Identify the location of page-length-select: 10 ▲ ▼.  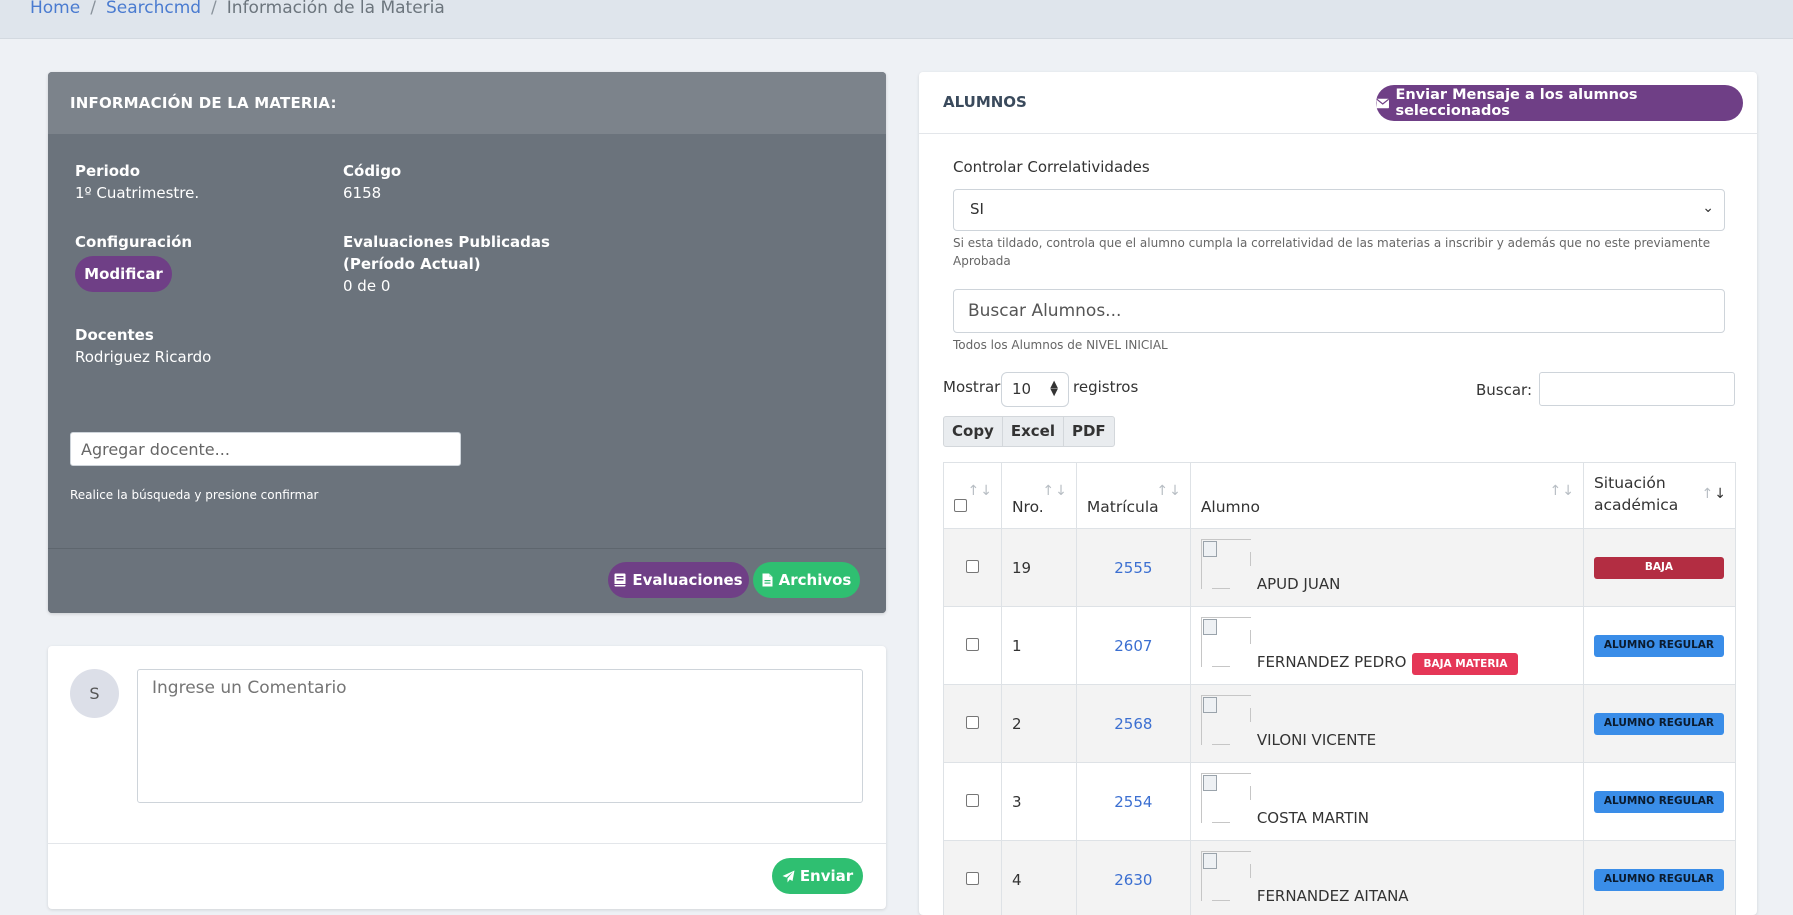
(1035, 389).